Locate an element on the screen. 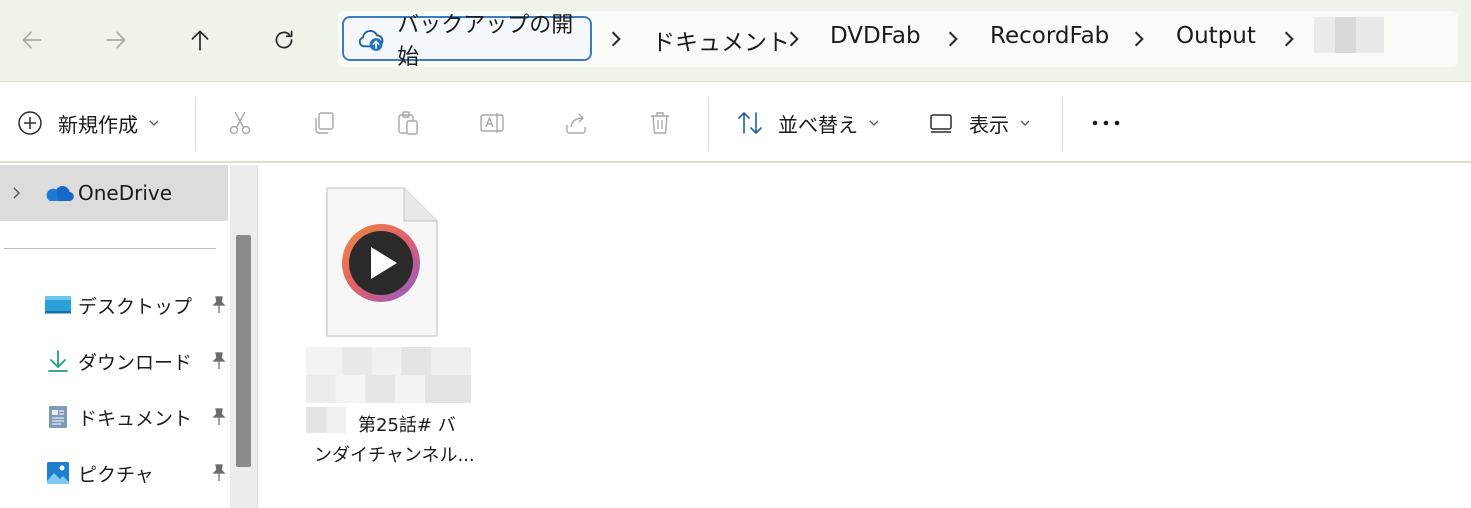 This screenshot has height=508, width=1471. paste-button is located at coordinates (408, 123).